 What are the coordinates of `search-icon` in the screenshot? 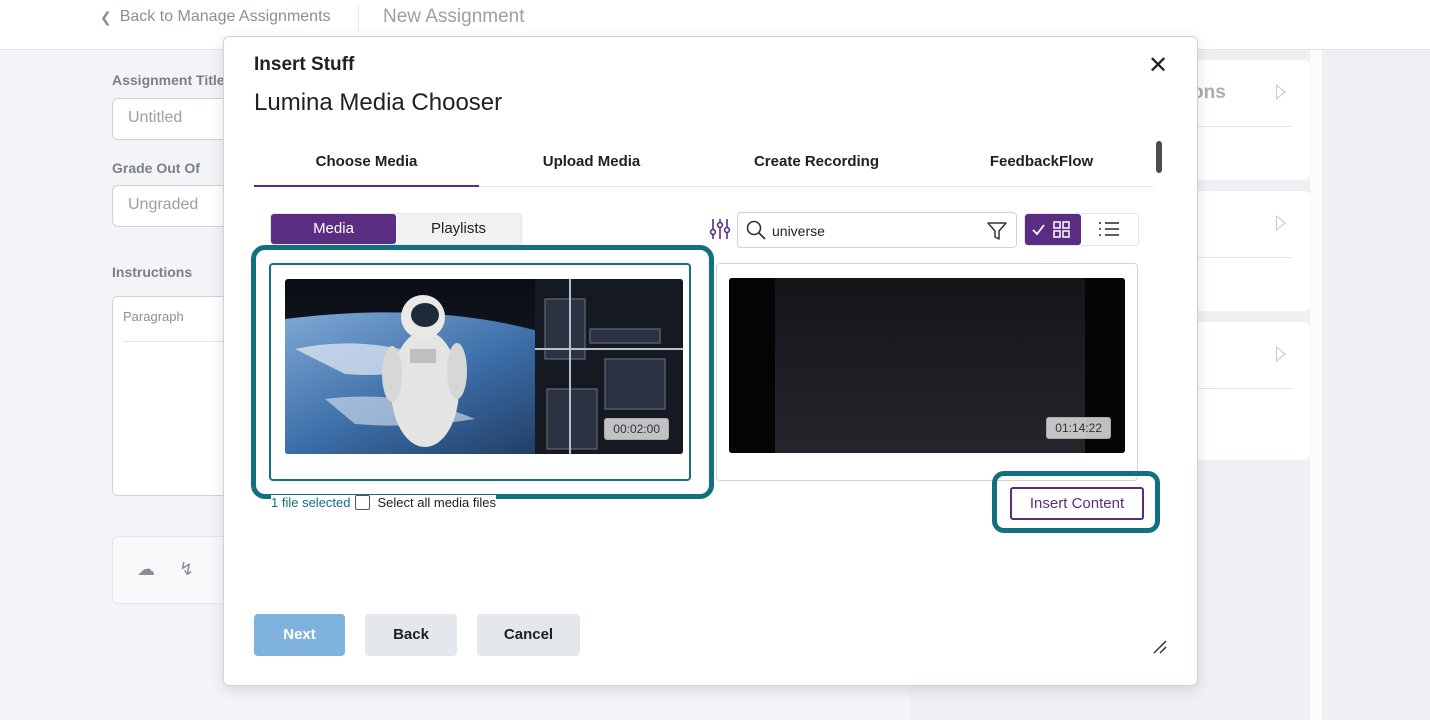 It's located at (756, 230).